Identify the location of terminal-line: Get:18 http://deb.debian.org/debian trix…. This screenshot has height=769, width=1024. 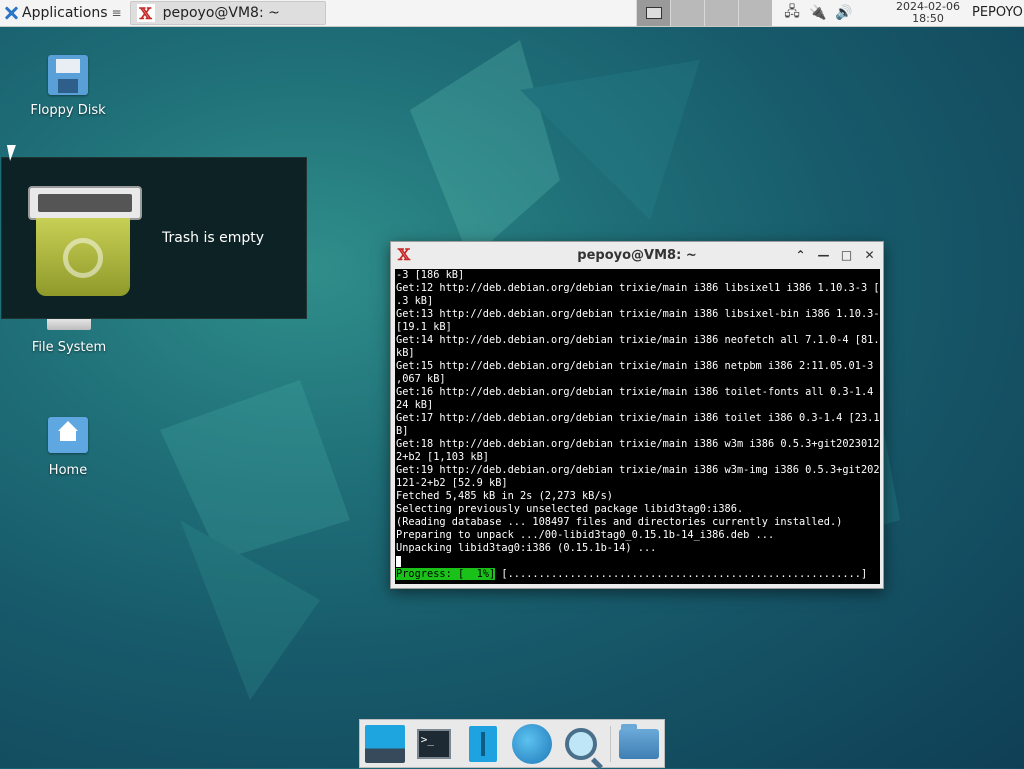
(638, 444).